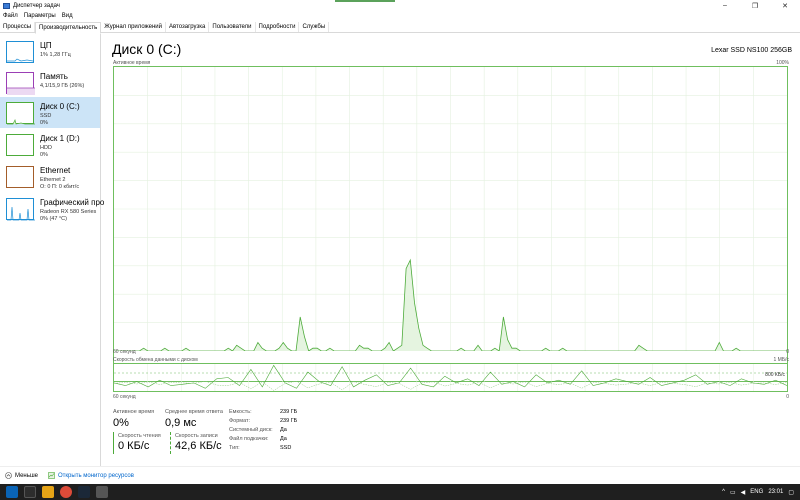 Image resolution: width=800 pixels, height=500 pixels. I want to click on sidebar-item-sub: 4,1/15,9 ГБ (26%), so click(62, 86).